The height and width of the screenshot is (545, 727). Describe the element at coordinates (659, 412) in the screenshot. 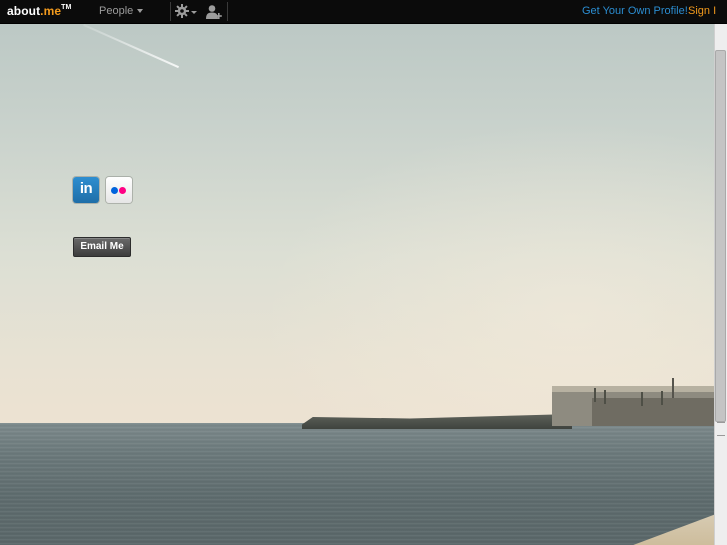

I see `building-facade` at that location.